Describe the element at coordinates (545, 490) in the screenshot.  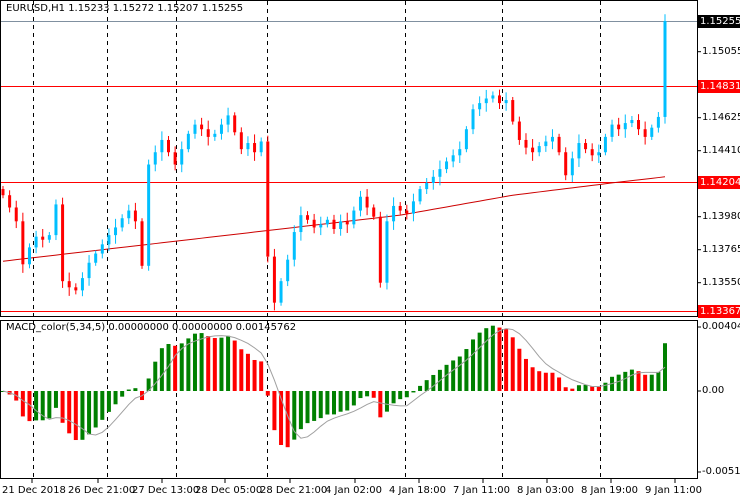
I see `time-axis-label: 8 Jan 03:00` at that location.